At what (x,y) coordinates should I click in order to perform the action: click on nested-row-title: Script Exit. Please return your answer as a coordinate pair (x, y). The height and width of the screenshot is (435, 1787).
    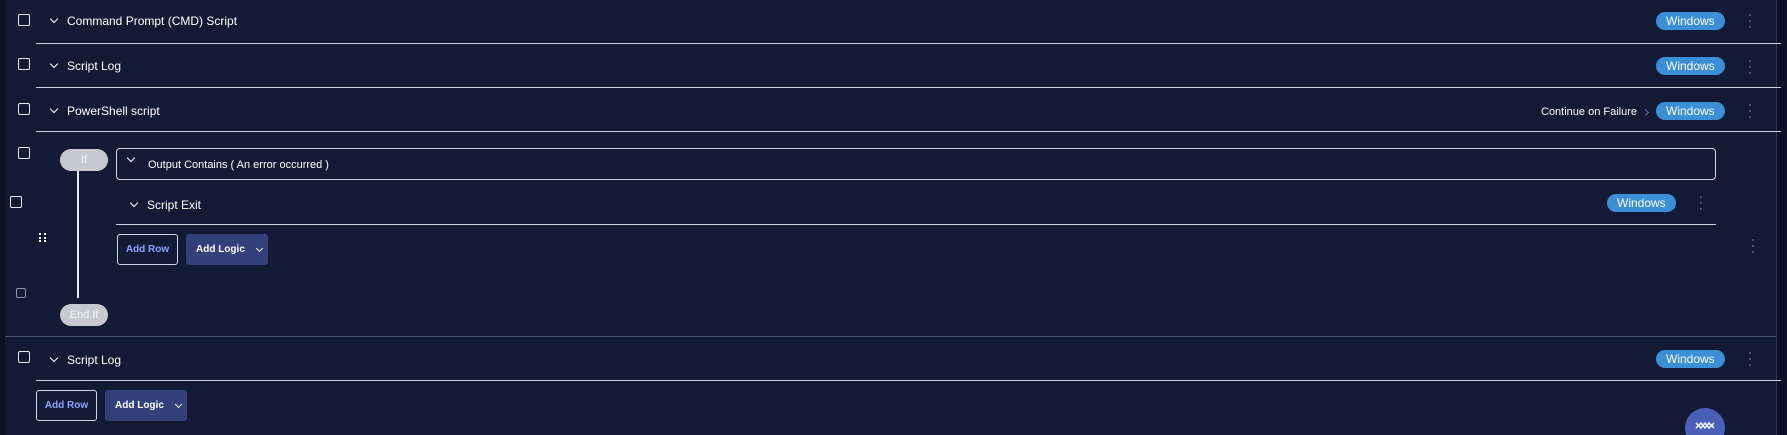
    Looking at the image, I should click on (174, 205).